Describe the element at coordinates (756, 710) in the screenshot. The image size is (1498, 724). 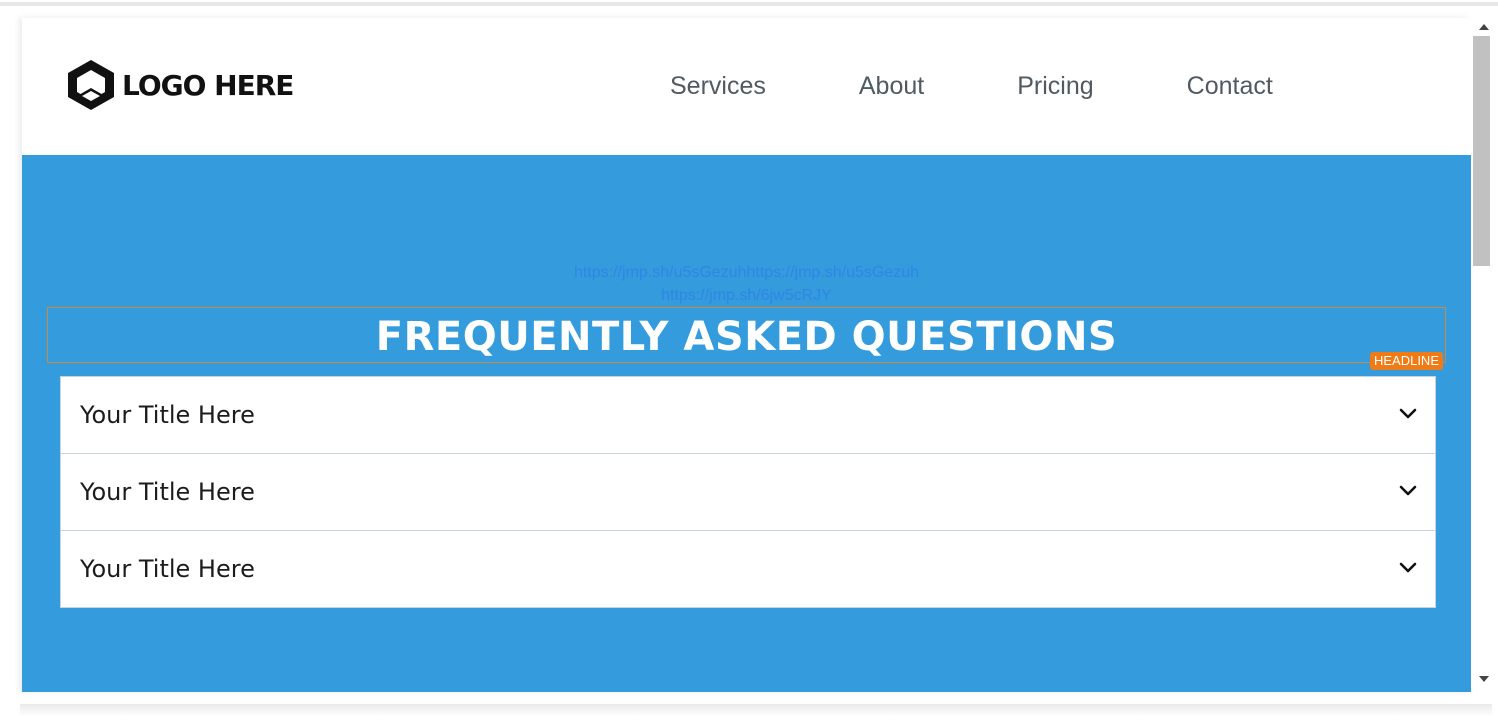
I see `frame-bottom-shadow` at that location.